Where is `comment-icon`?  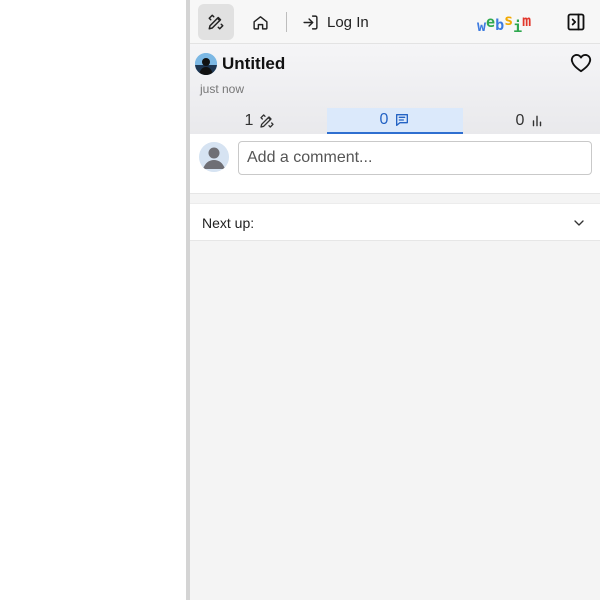
comment-icon is located at coordinates (402, 120).